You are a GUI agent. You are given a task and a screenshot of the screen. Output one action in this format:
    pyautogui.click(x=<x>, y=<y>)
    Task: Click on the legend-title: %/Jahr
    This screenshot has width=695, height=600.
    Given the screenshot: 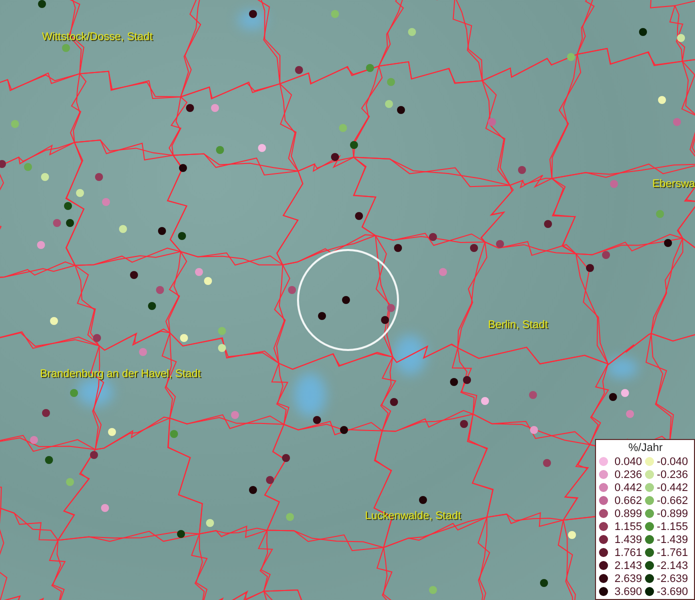 What is the action you would take?
    pyautogui.click(x=645, y=448)
    